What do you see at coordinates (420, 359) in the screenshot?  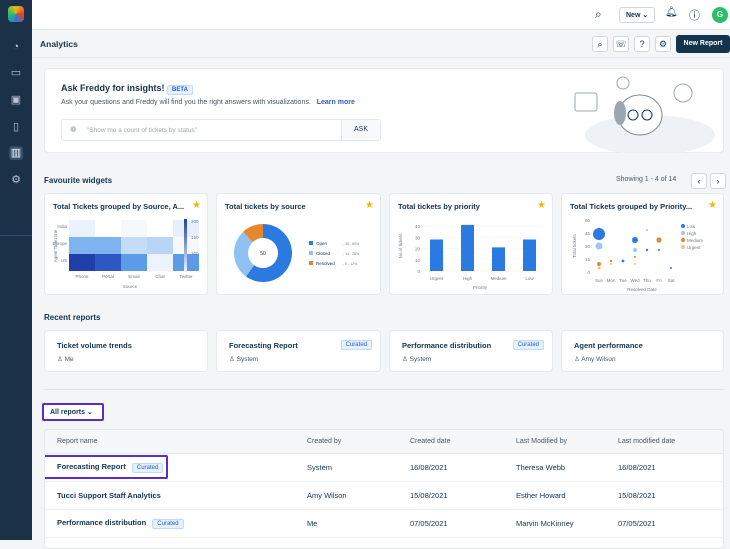 I see `report-owner: System` at bounding box center [420, 359].